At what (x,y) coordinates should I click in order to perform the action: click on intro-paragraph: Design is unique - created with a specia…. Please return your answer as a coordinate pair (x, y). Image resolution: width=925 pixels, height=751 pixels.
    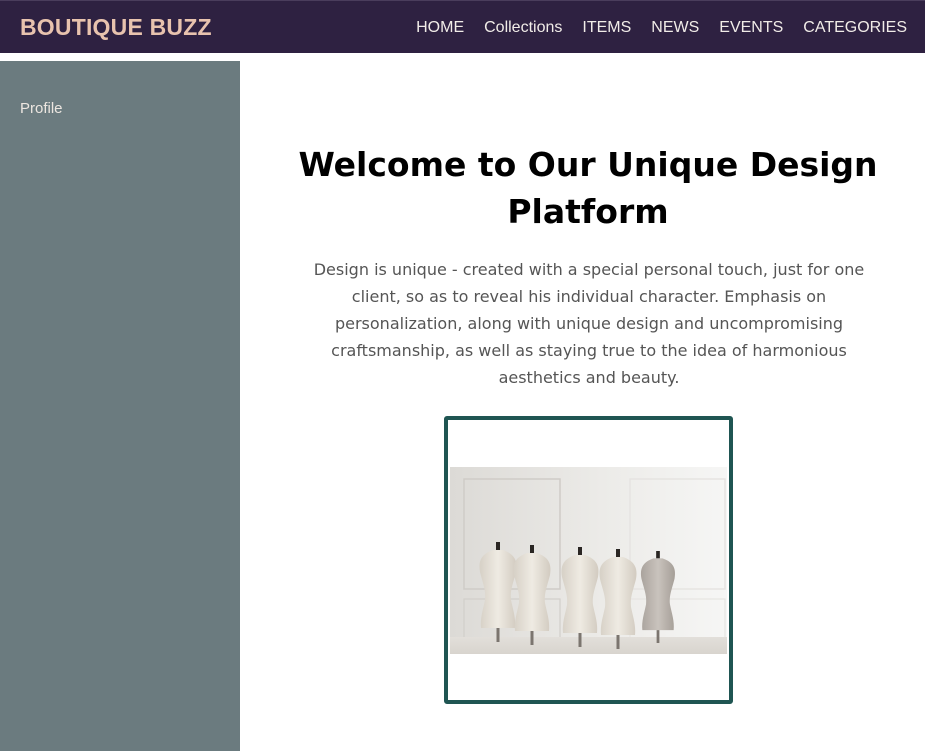
    Looking at the image, I should click on (589, 323).